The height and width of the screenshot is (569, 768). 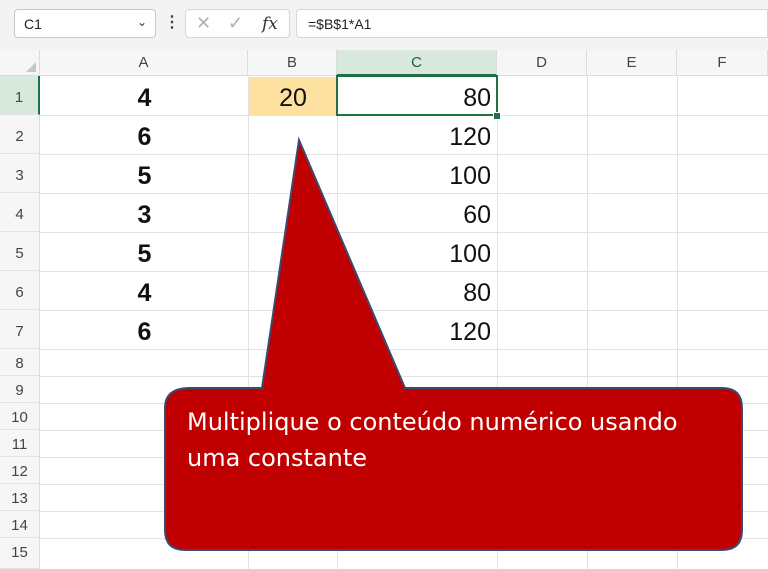 What do you see at coordinates (277, 458) in the screenshot?
I see `callout-line-2: uma constante` at bounding box center [277, 458].